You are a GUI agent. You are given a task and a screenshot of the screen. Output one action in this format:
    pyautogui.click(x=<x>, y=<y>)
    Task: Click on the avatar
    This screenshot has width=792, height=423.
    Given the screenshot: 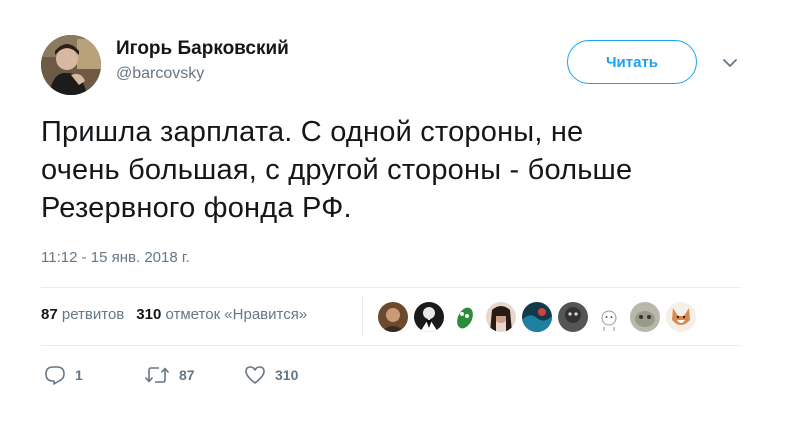 What is the action you would take?
    pyautogui.click(x=71, y=65)
    